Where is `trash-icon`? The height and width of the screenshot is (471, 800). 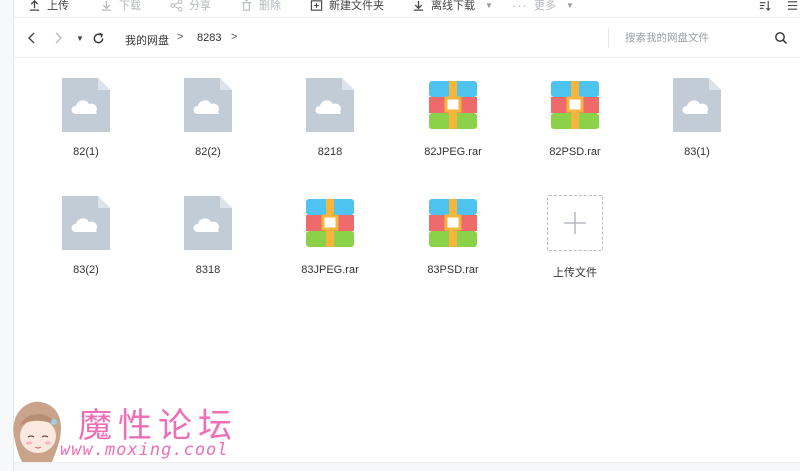
trash-icon is located at coordinates (246, 5).